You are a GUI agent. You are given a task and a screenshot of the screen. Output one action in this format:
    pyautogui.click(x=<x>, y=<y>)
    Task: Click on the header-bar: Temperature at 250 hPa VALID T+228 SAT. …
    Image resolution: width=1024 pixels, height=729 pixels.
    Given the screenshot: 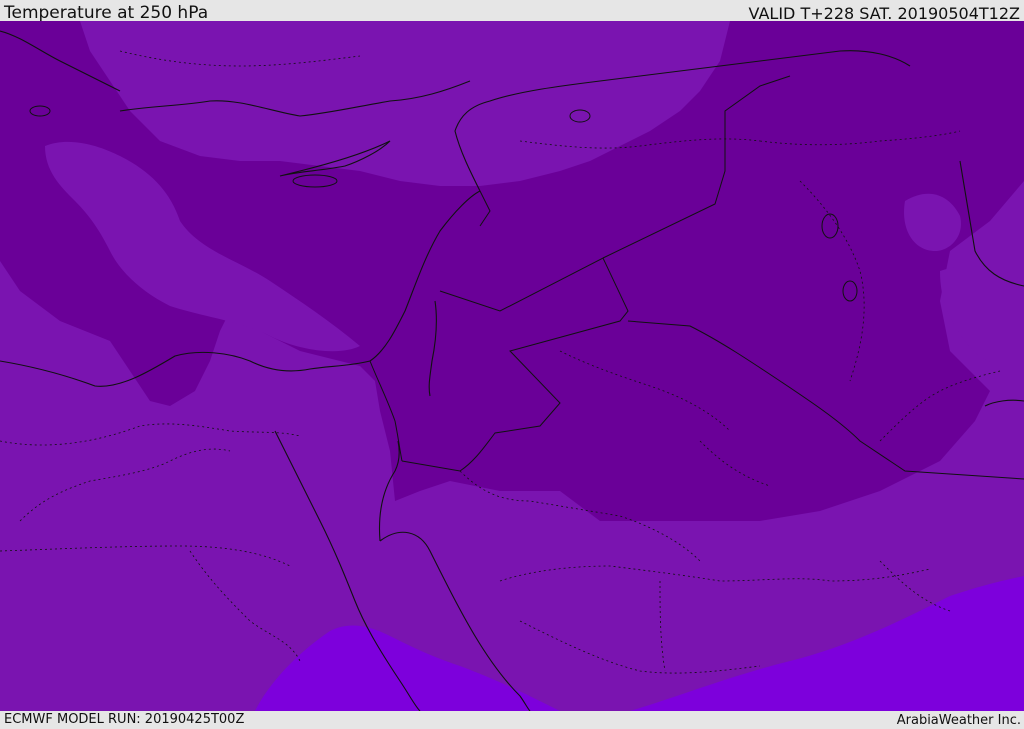 What is the action you would take?
    pyautogui.click(x=512, y=11)
    